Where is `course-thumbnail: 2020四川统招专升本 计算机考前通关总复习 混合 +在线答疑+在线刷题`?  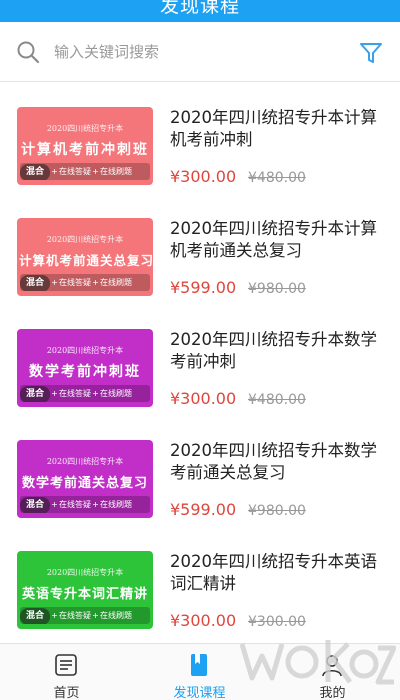
course-thumbnail: 2020四川统招专升本 计算机考前通关总复习 混合 +在线答疑+在线刷题 is located at coordinates (85, 257).